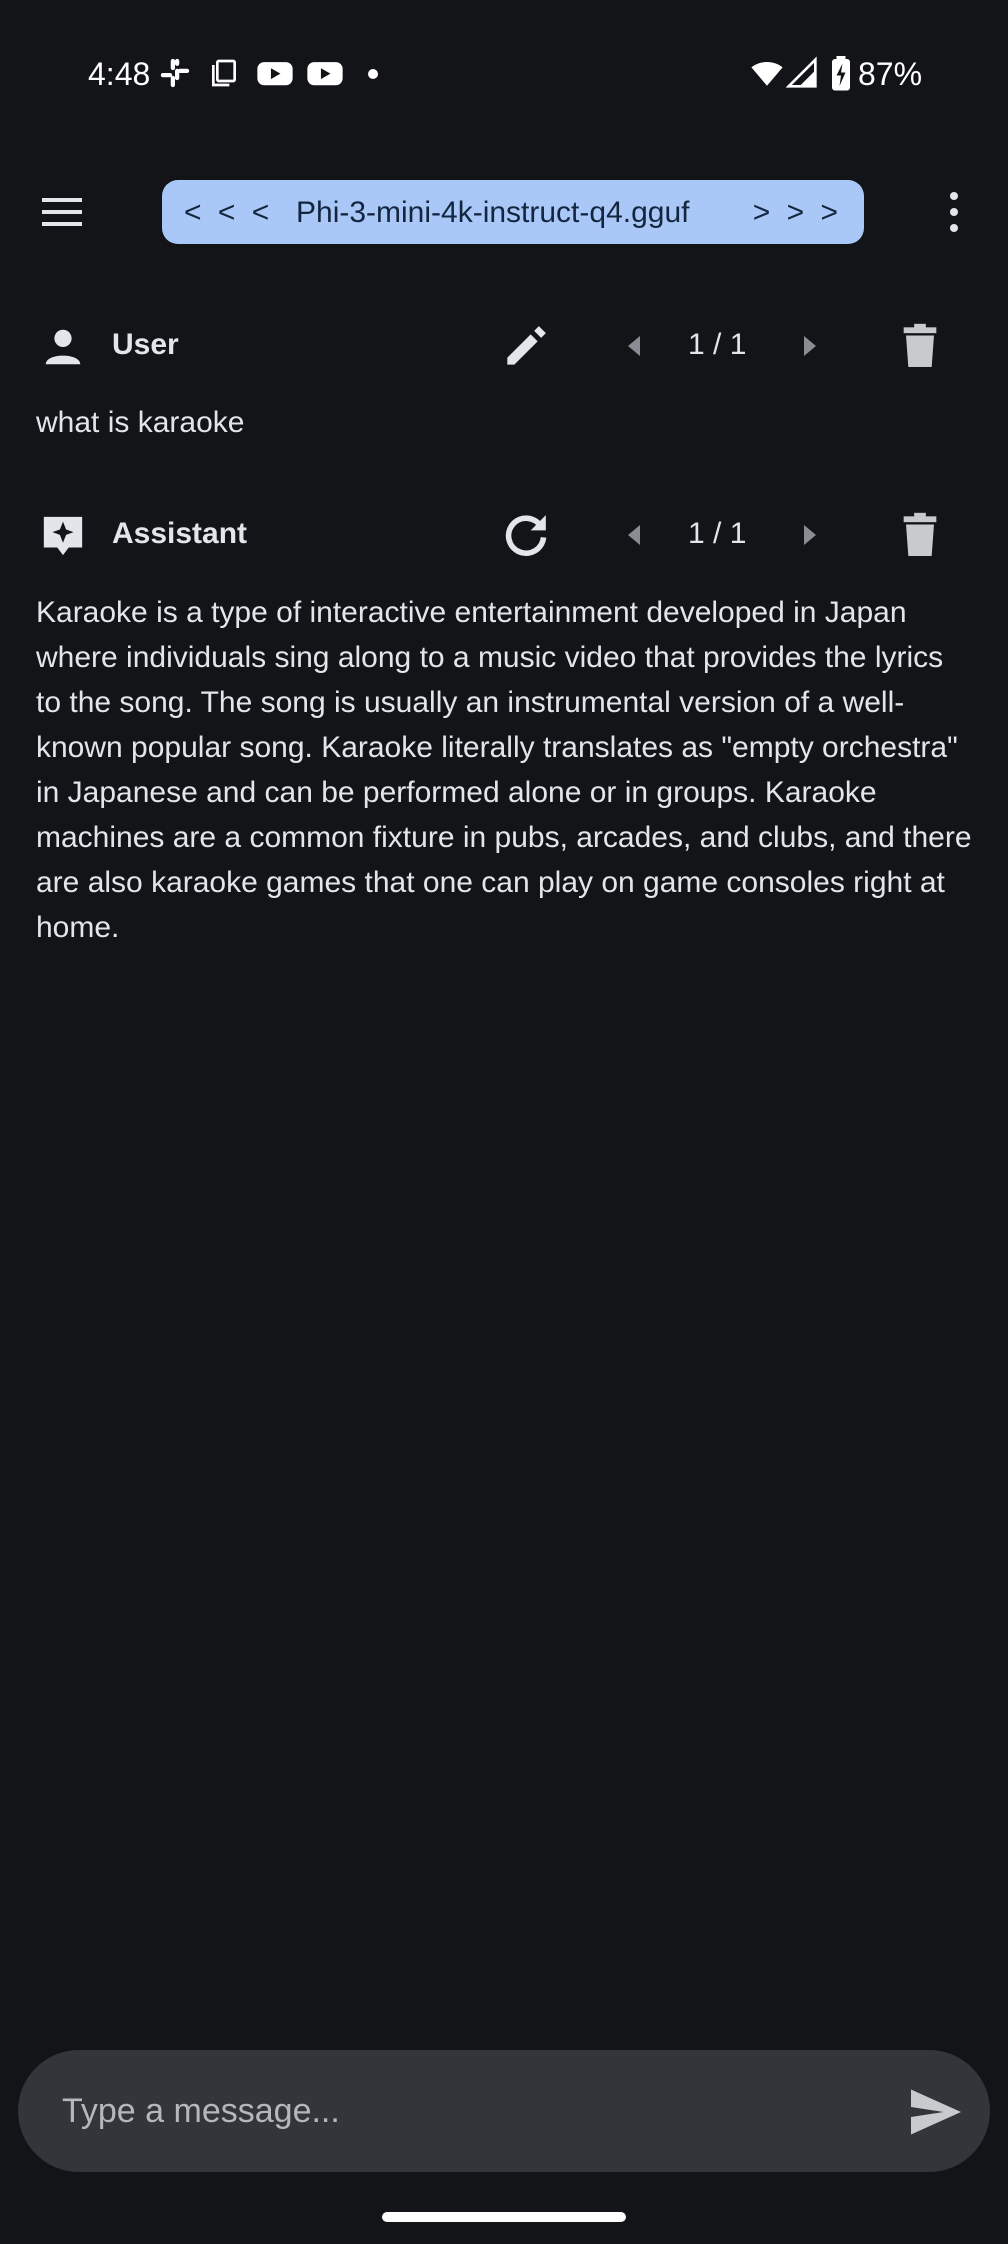  I want to click on next-model-button: > > >, so click(797, 213).